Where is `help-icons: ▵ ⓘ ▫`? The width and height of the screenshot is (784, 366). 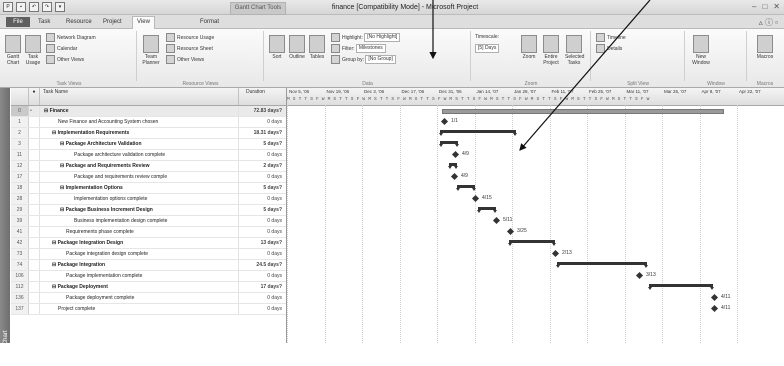 help-icons: ▵ ⓘ ▫ is located at coordinates (768, 22).